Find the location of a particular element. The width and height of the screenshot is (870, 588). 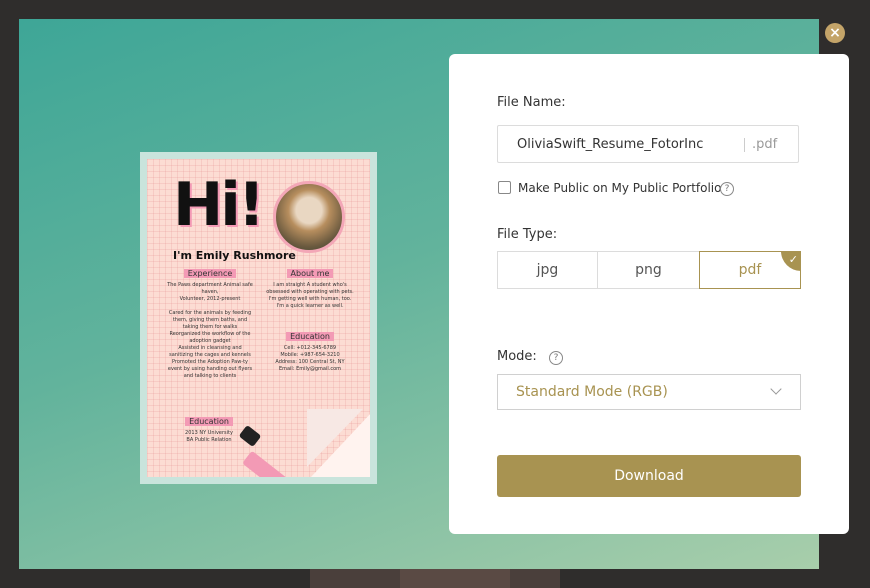

contact-line: Email: Emily@gmail.com is located at coordinates (310, 369).